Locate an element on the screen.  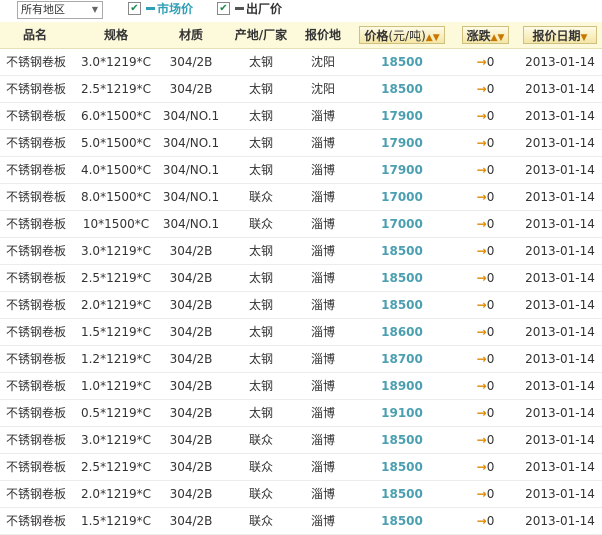
cell-spec: 8.0*1500*C is located at coordinates (115, 197).